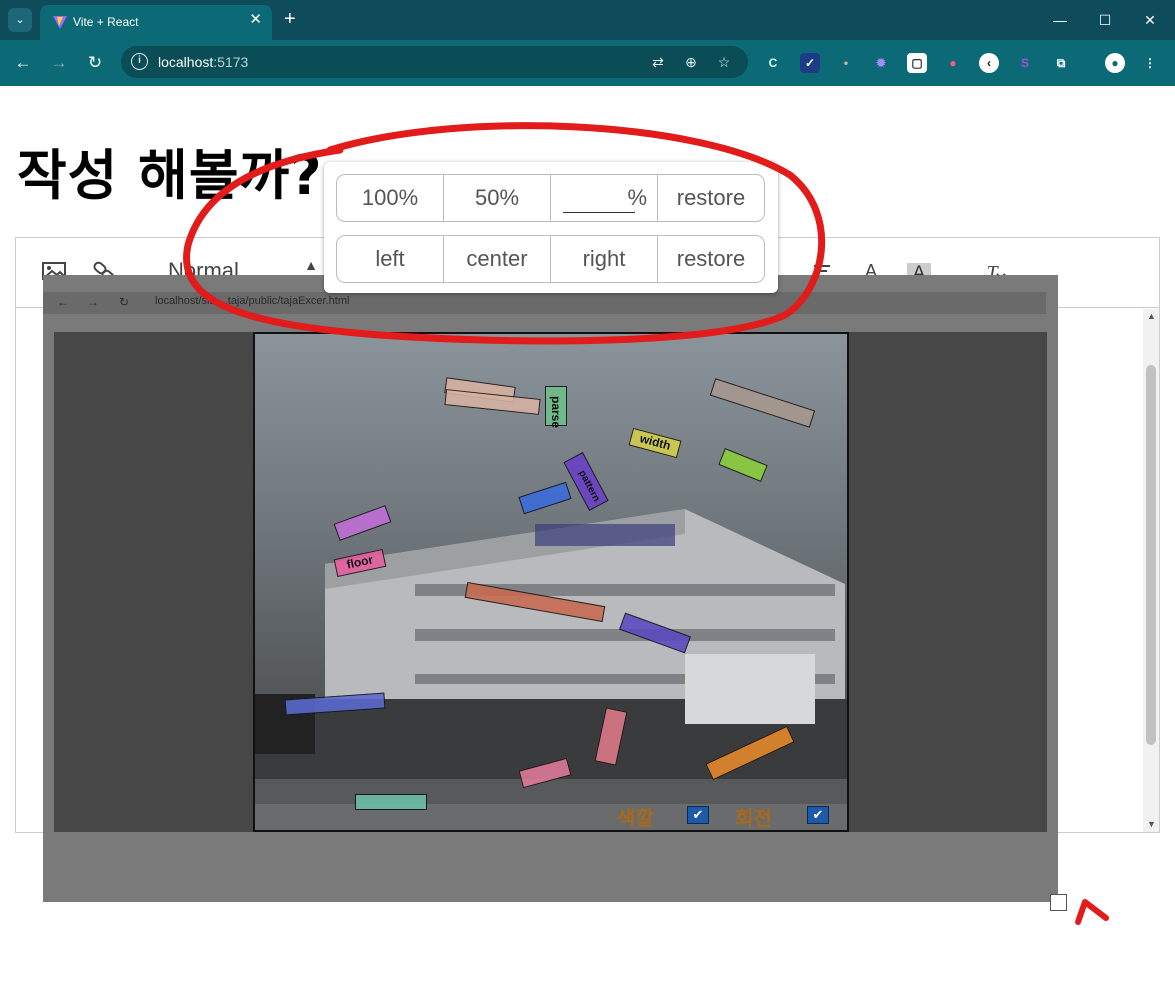 Image resolution: width=1175 pixels, height=981 pixels. What do you see at coordinates (599, 199) in the screenshot?
I see `custom-percent-input` at bounding box center [599, 199].